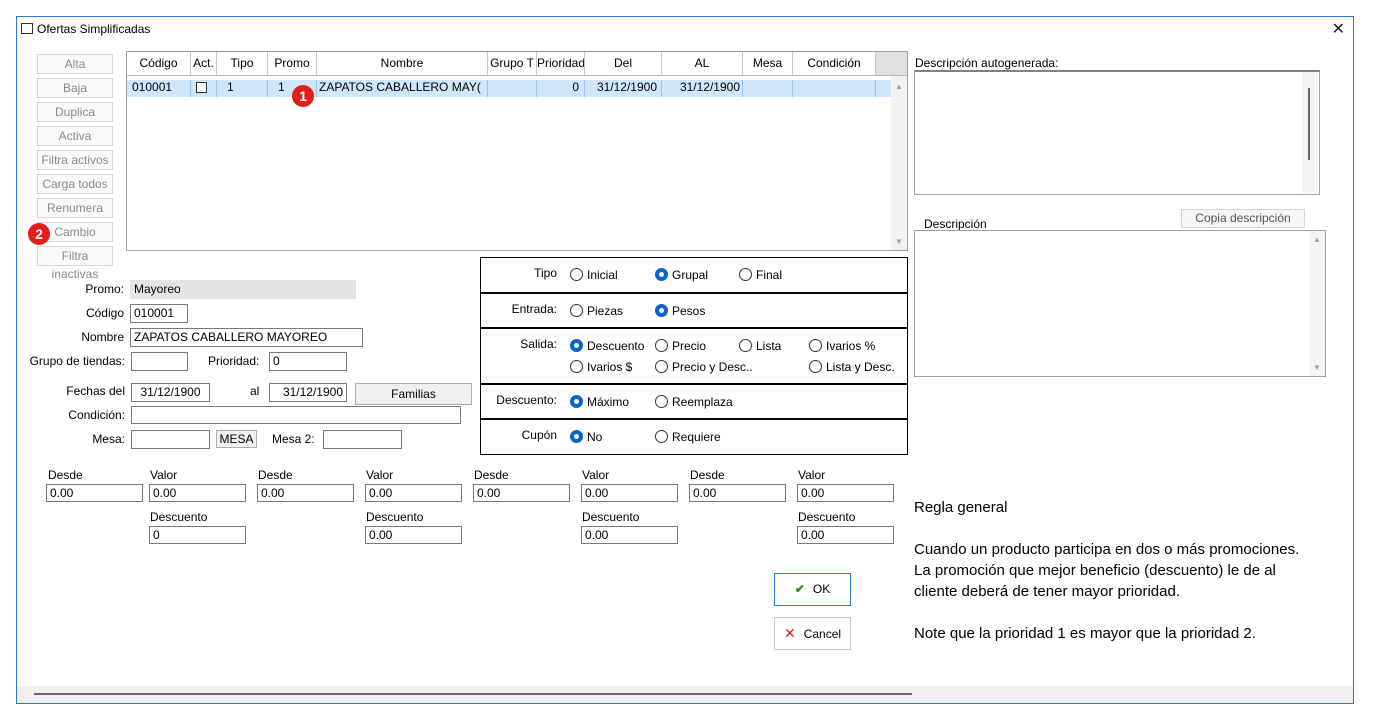 This screenshot has width=1379, height=723. I want to click on cell-act, so click(204, 88).